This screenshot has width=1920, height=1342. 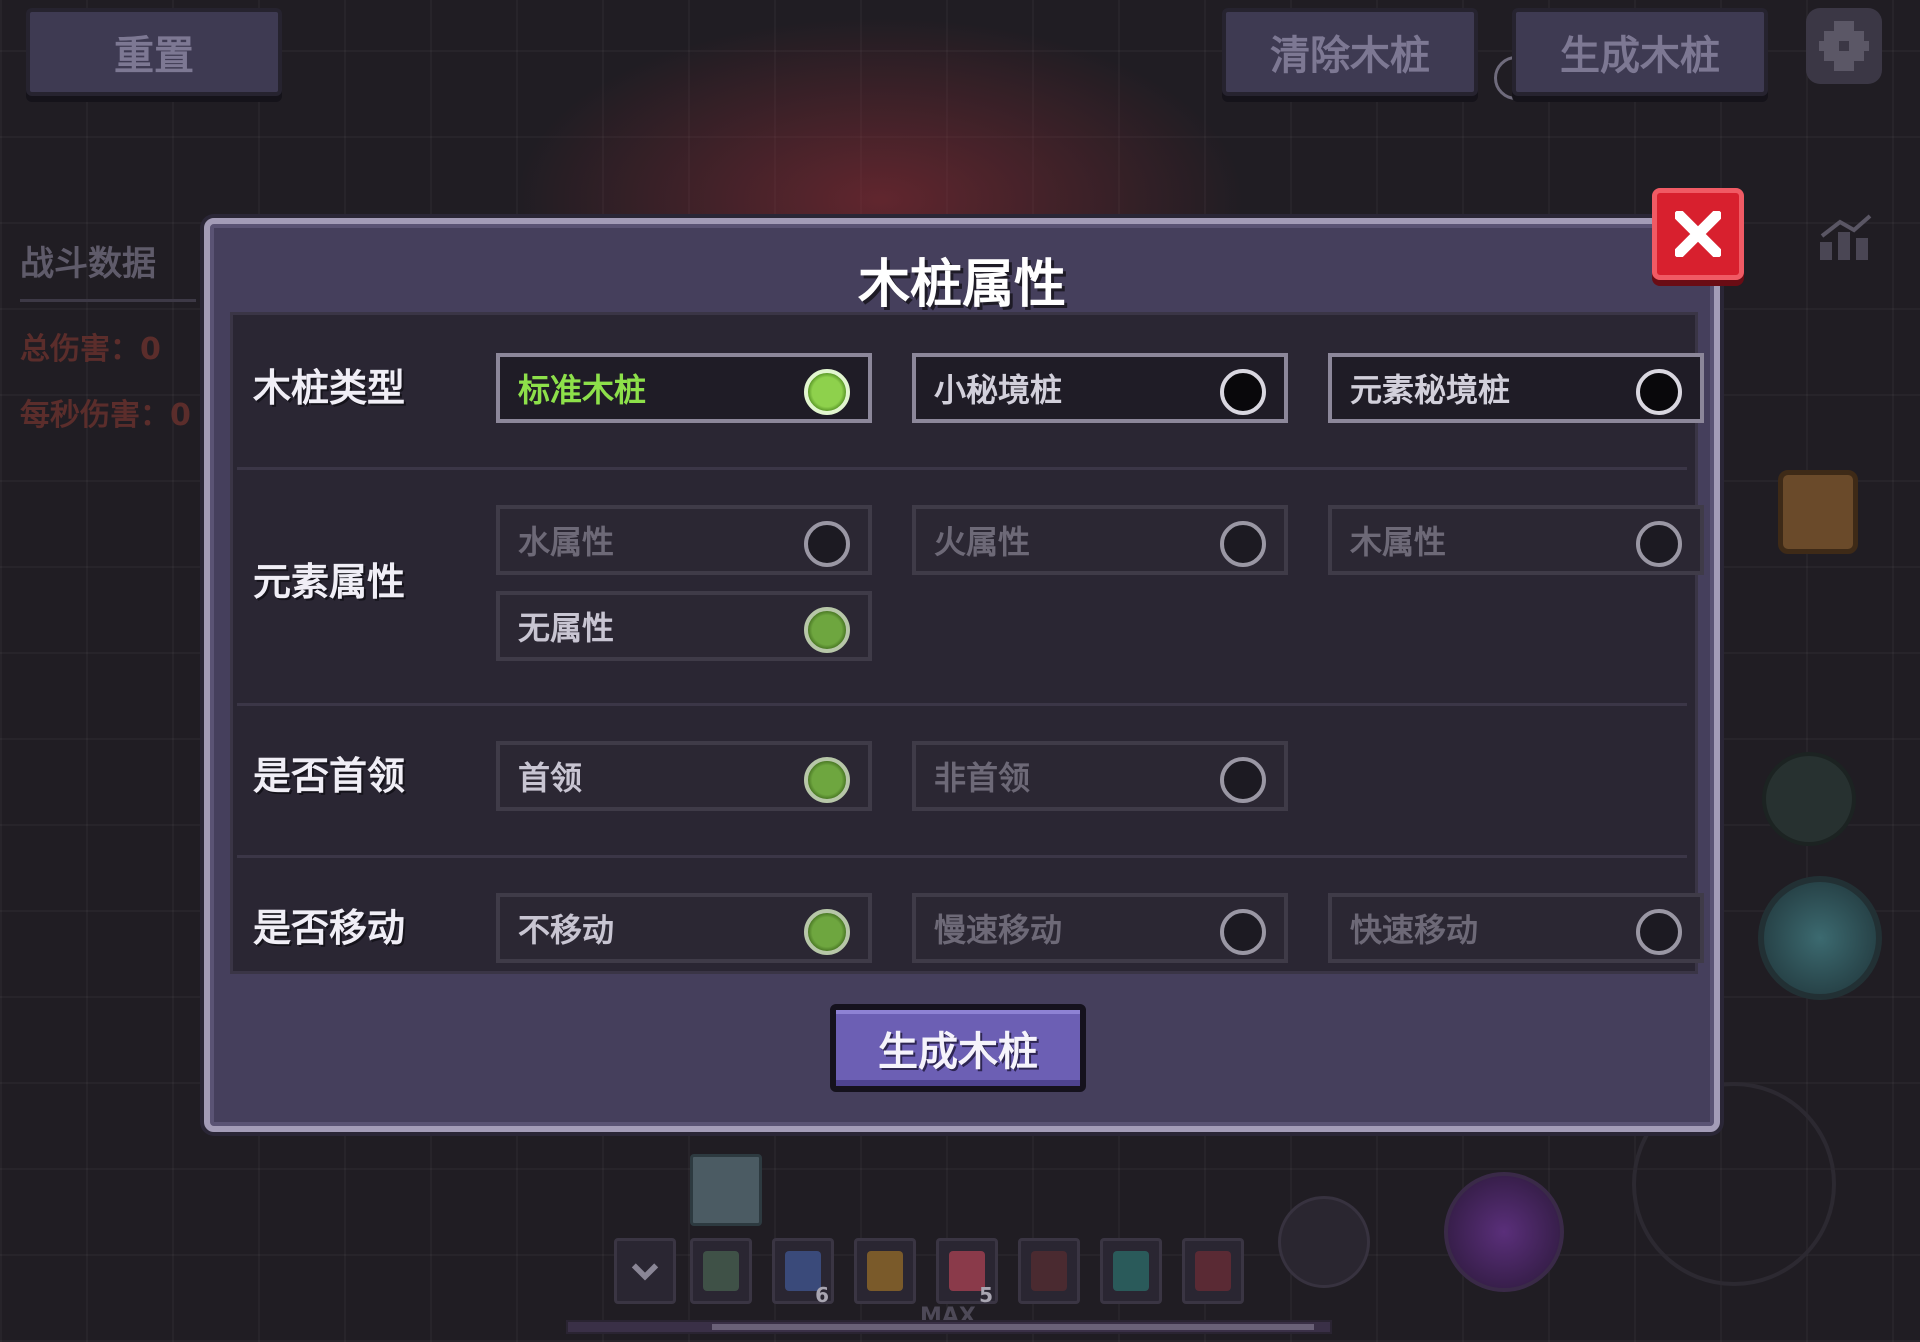 What do you see at coordinates (1516, 540) in the screenshot?
I see `option-wood: 木属性` at bounding box center [1516, 540].